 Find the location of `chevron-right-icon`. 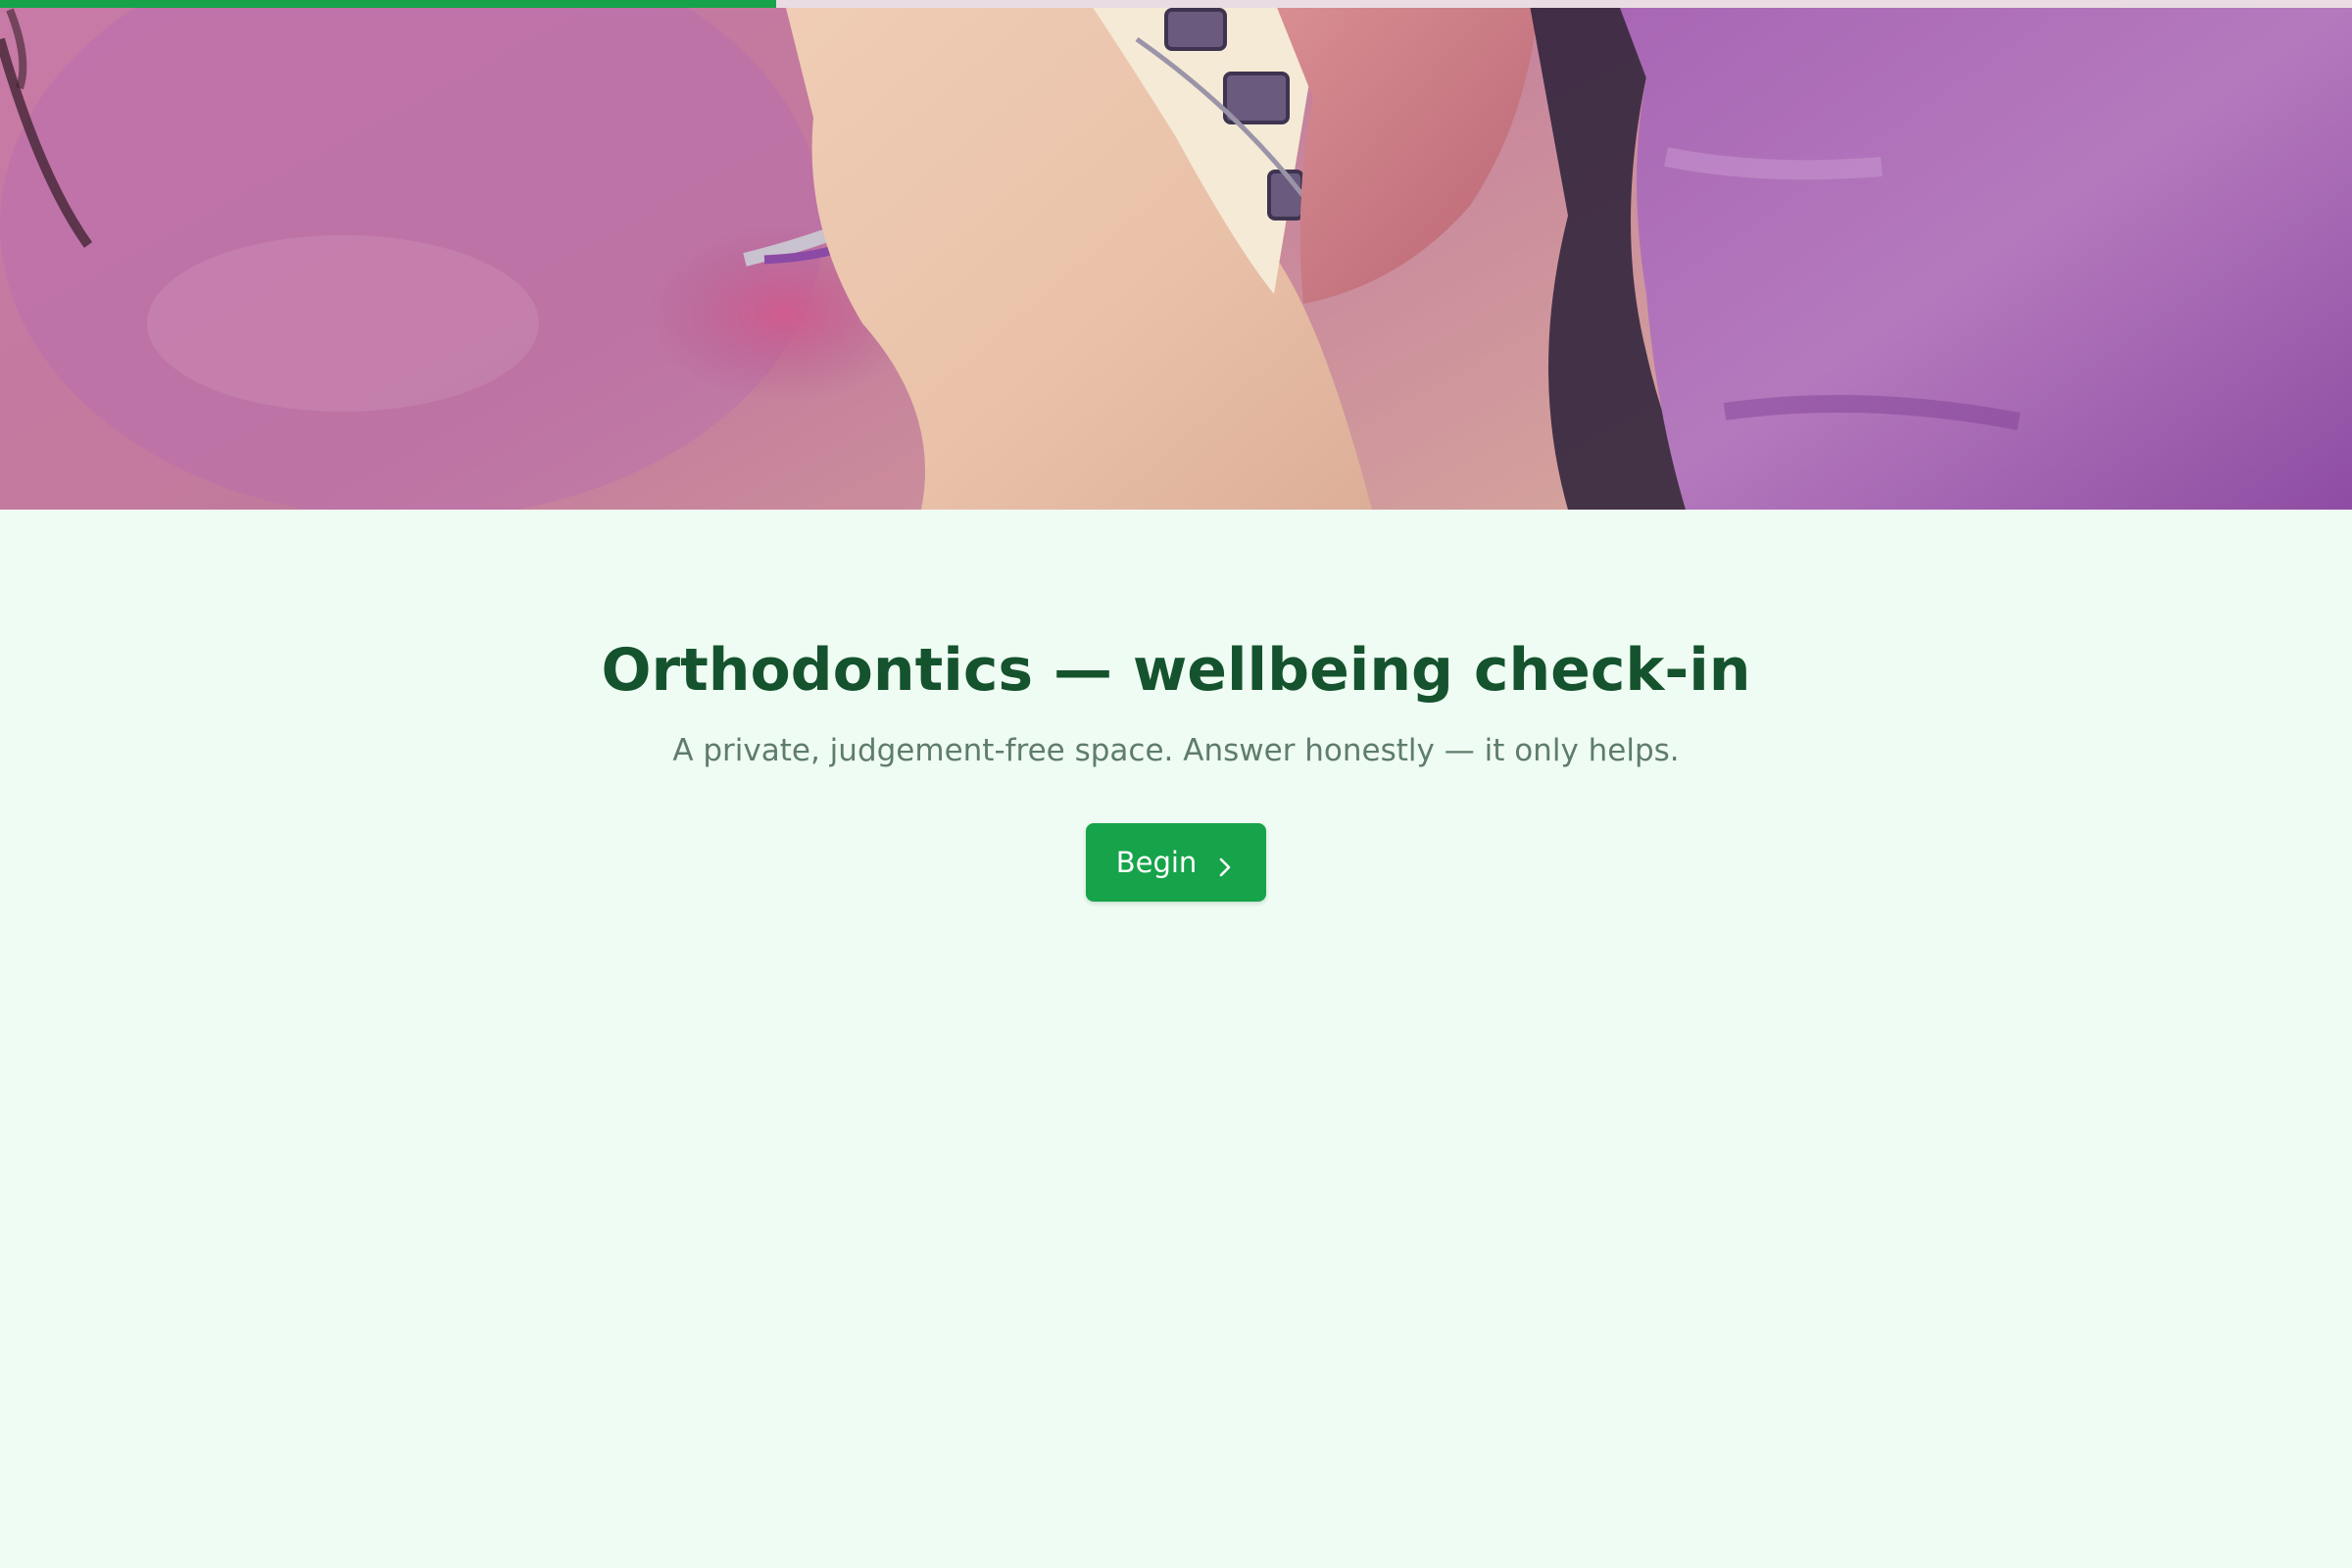

chevron-right-icon is located at coordinates (1225, 864).